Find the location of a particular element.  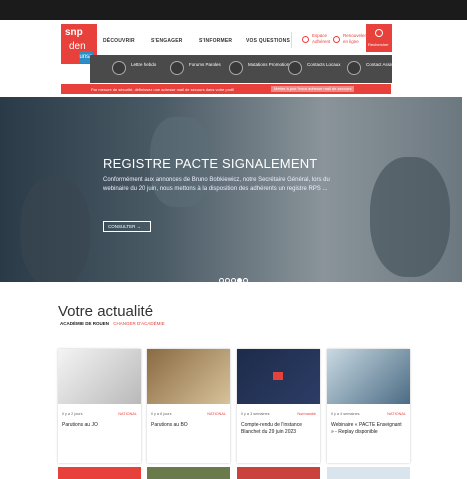

school-icon is located at coordinates (119, 68).